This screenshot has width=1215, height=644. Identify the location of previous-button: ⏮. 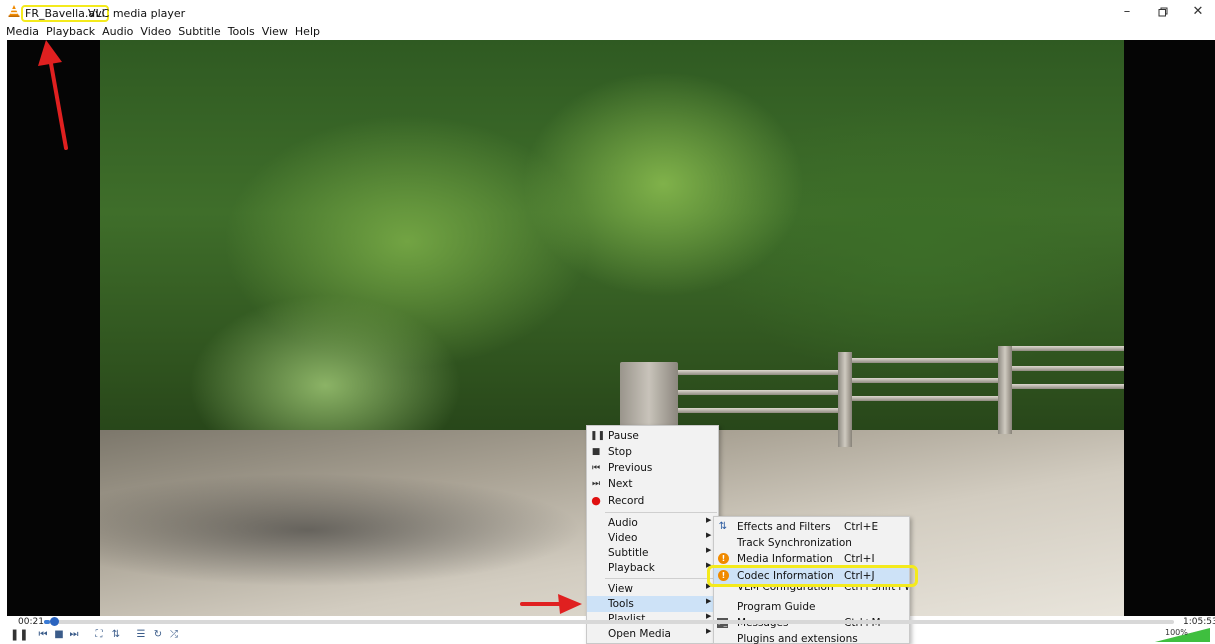
(43, 635).